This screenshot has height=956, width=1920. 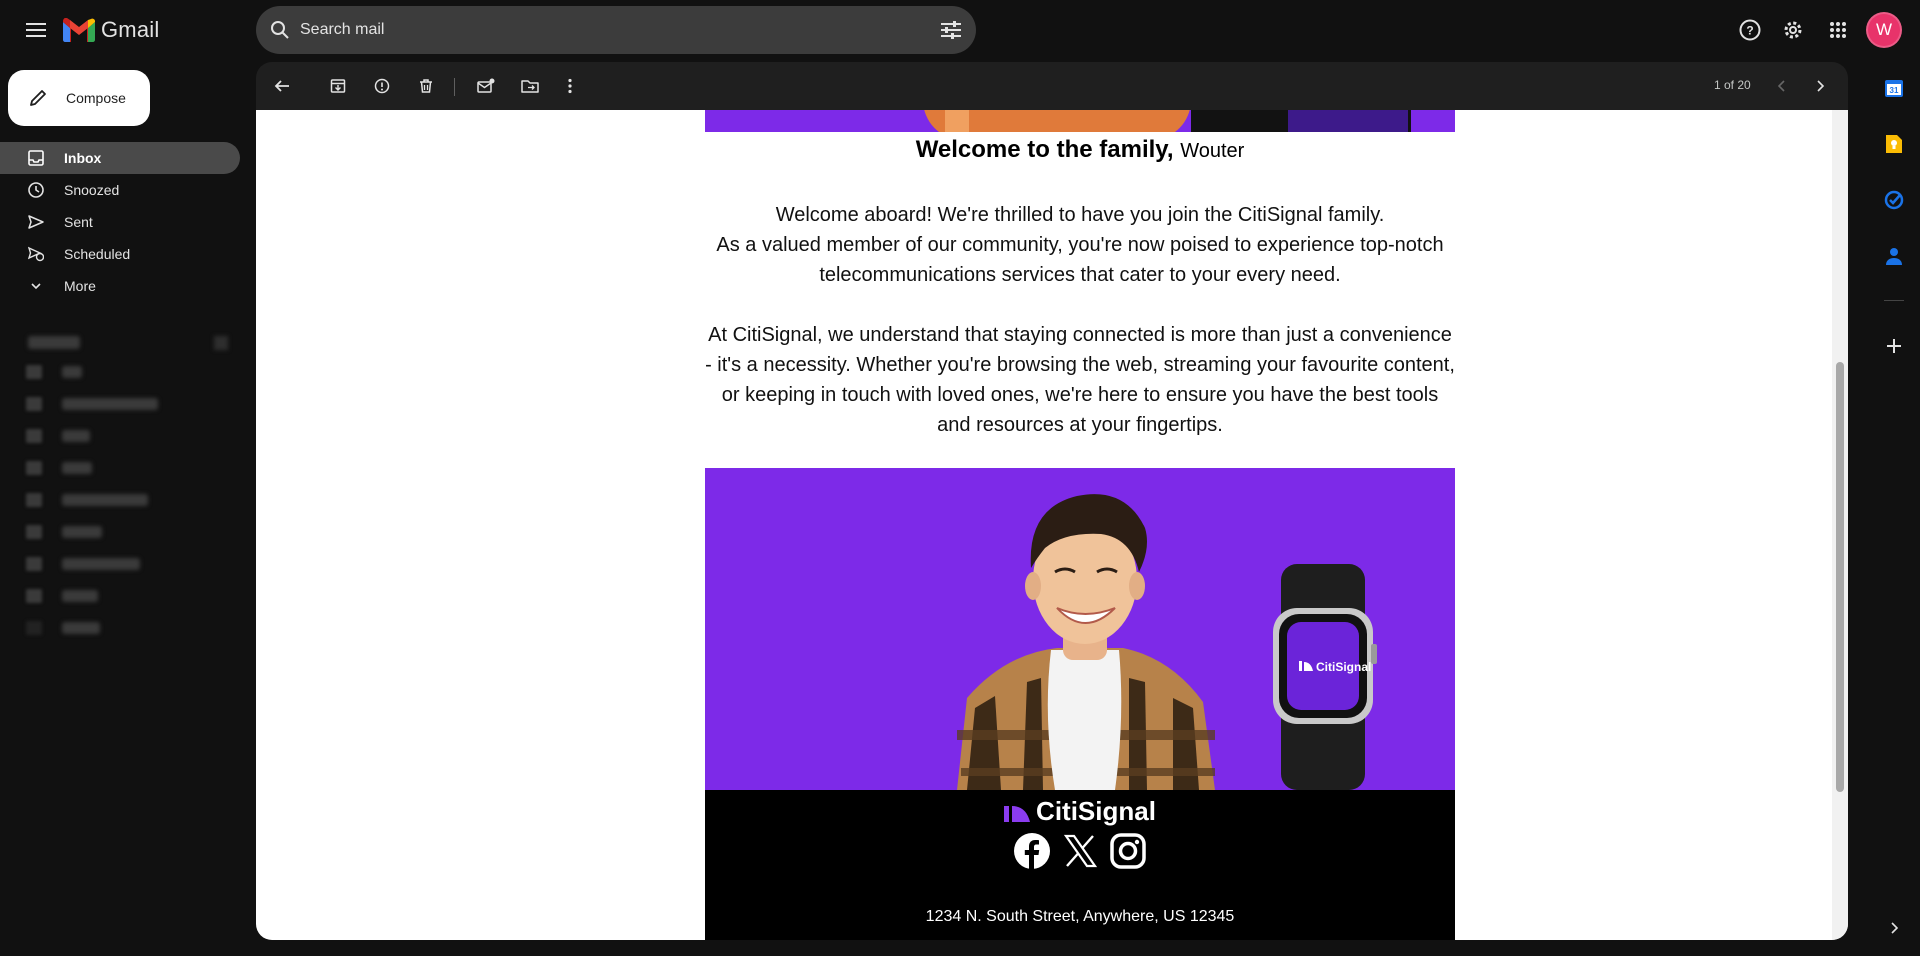 I want to click on apps-grid-icon, so click(x=1838, y=30).